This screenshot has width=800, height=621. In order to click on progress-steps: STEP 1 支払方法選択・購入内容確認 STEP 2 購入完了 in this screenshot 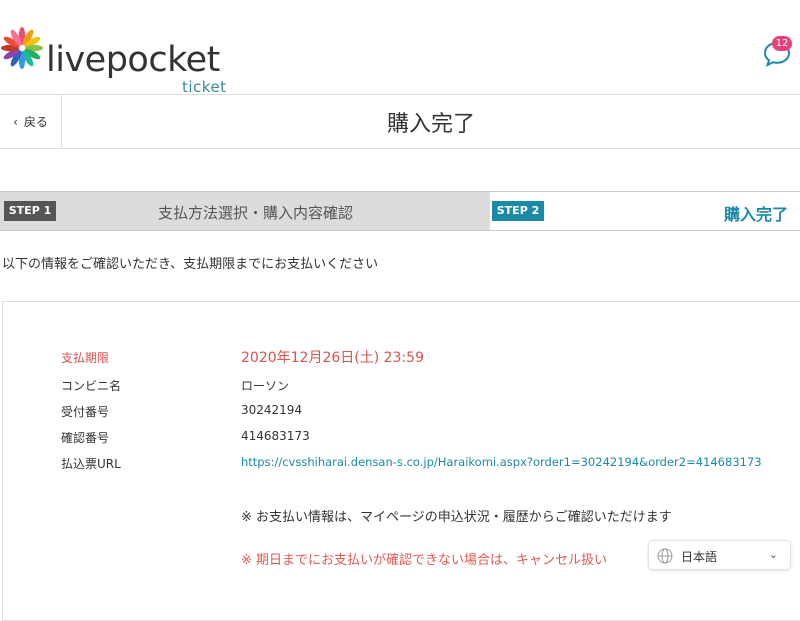, I will do `click(400, 211)`.